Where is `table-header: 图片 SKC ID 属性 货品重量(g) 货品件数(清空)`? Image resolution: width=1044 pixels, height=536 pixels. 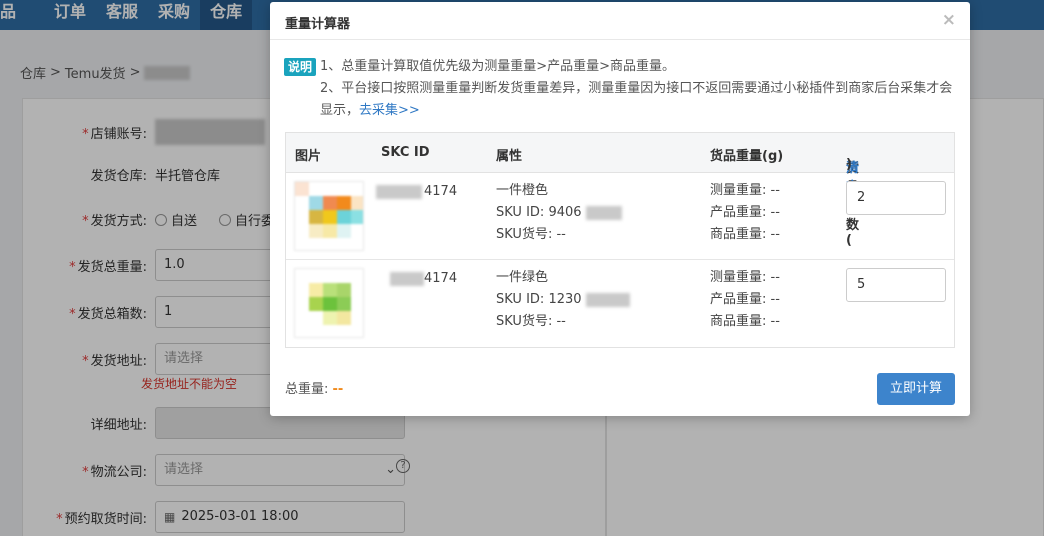 table-header: 图片 SKC ID 属性 货品重量(g) 货品件数(清空) is located at coordinates (620, 190).